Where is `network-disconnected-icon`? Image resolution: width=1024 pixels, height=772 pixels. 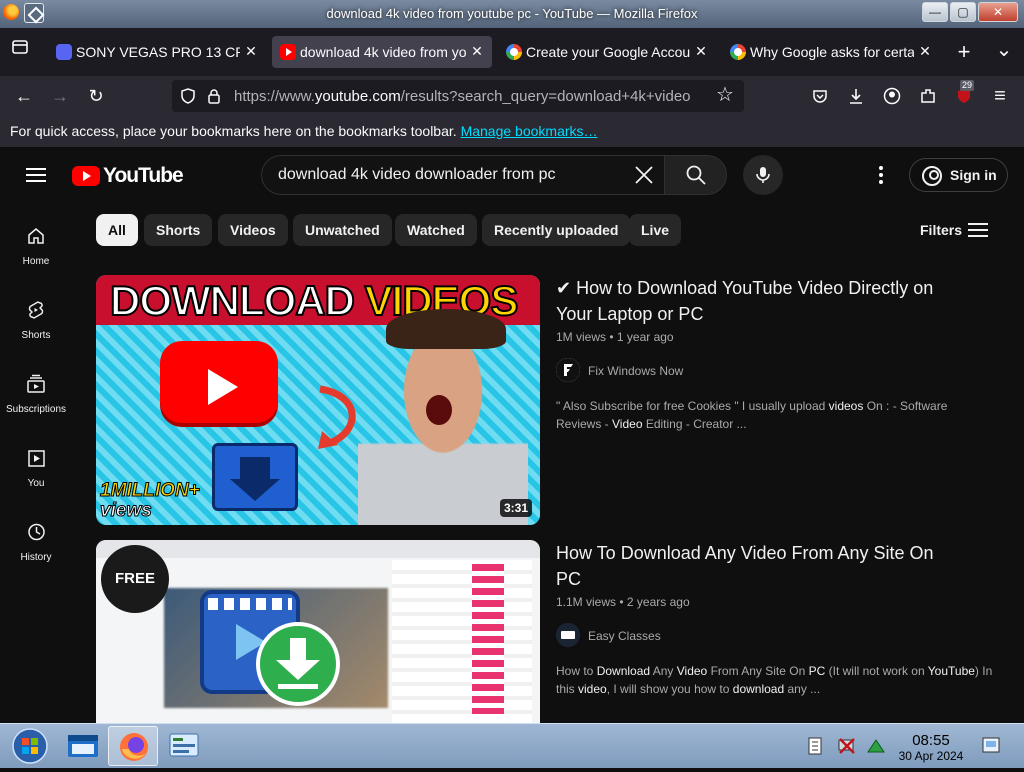
network-disconnected-icon is located at coordinates (847, 748).